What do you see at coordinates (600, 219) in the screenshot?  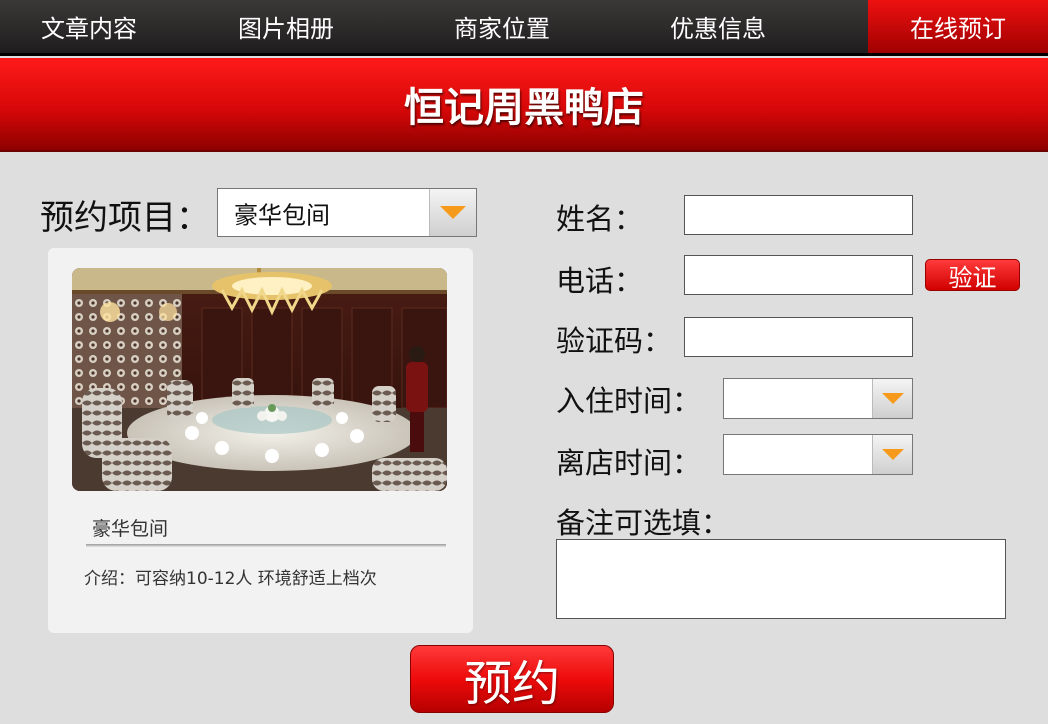 I see `name-label: 姓名：` at bounding box center [600, 219].